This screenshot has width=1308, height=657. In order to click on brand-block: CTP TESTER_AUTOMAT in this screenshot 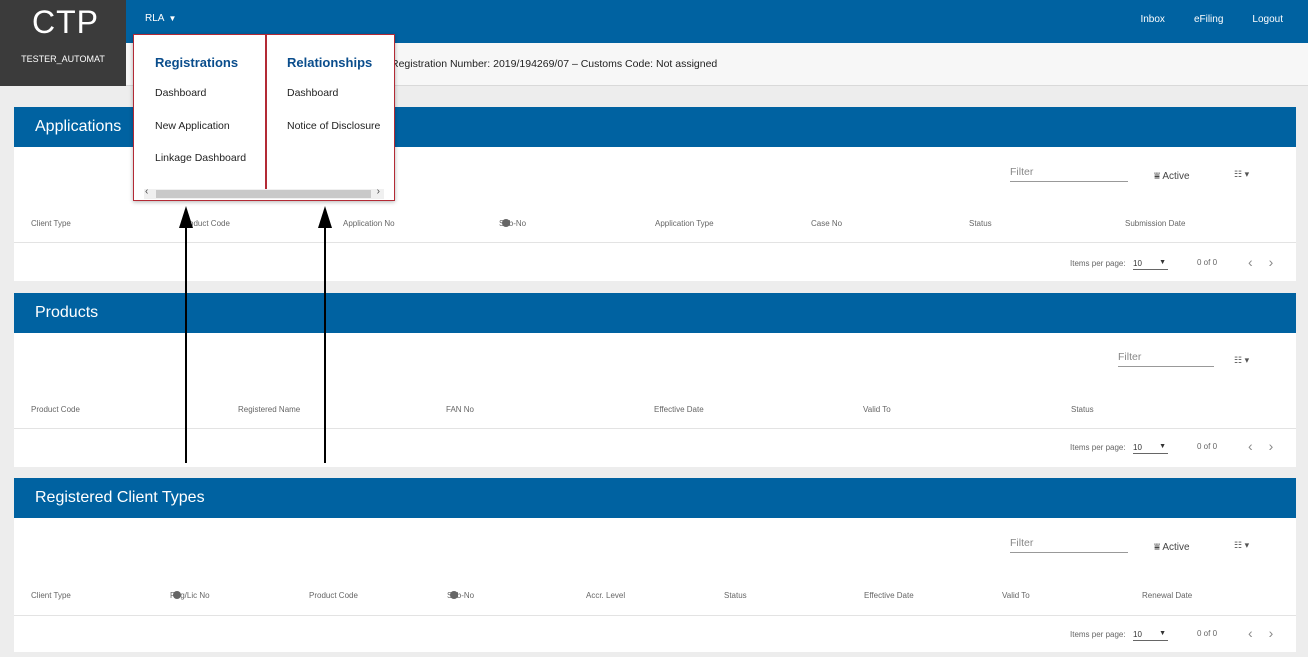, I will do `click(63, 43)`.